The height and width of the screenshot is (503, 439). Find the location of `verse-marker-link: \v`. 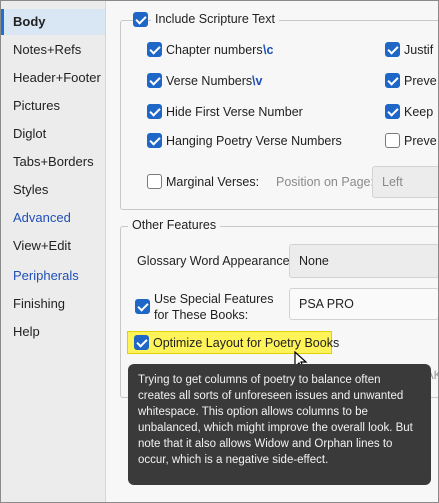

verse-marker-link: \v is located at coordinates (257, 81).